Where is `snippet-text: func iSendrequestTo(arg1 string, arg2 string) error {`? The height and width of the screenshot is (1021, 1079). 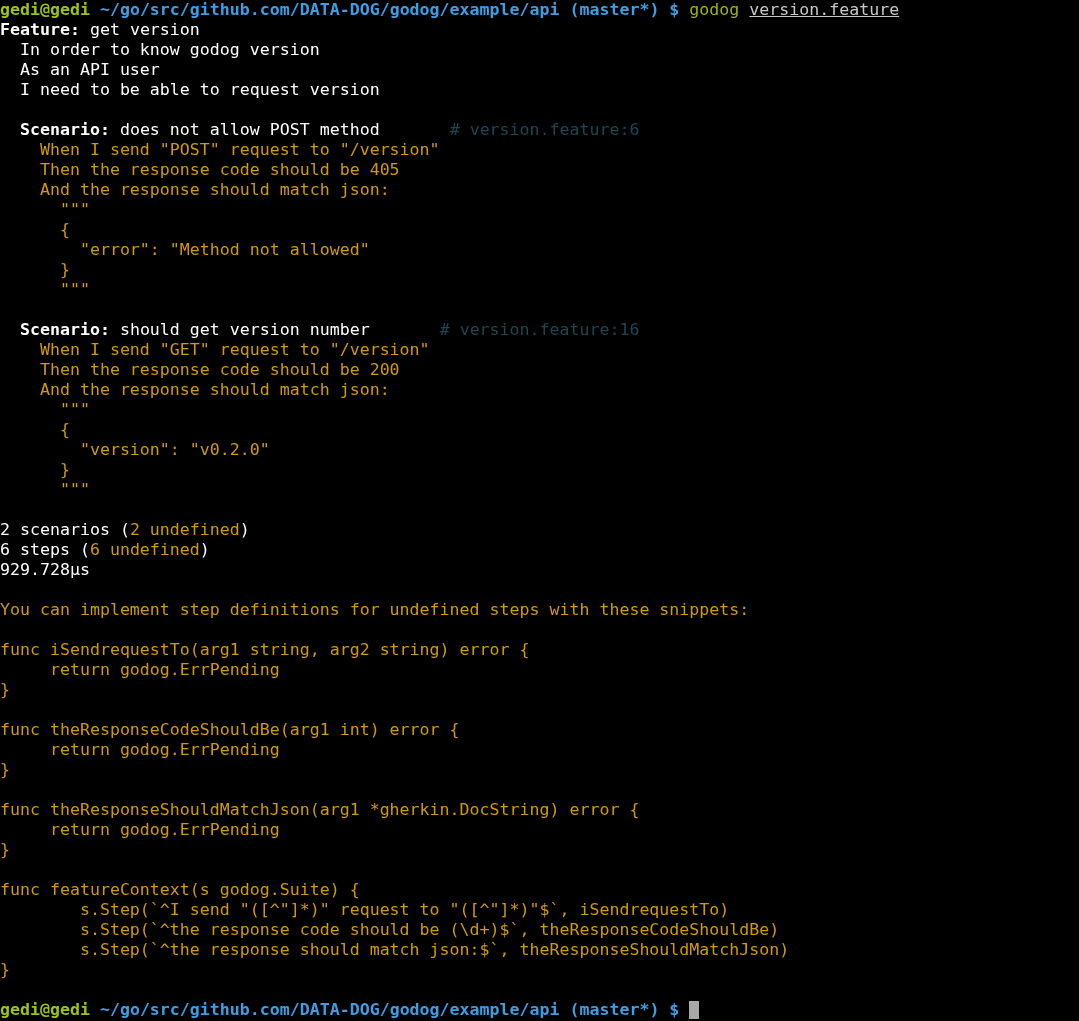
snippet-text: func iSendrequestTo(arg1 string, arg2 string) error { is located at coordinates (265, 650).